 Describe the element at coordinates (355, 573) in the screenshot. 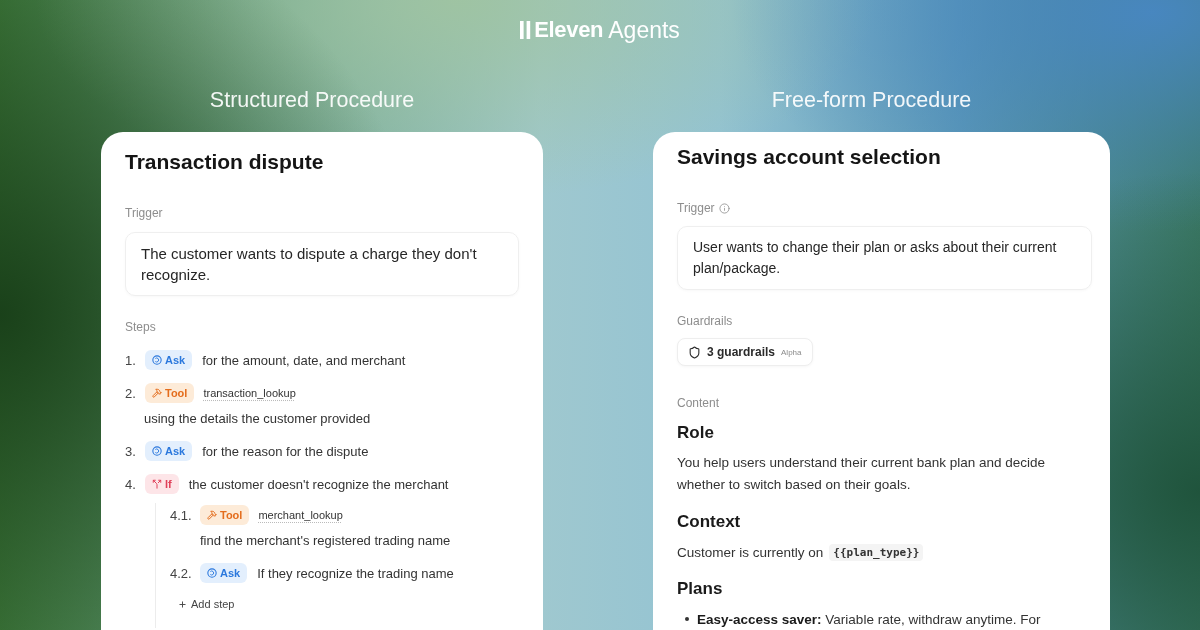

I see `step-text: If they recognize the trading name` at that location.